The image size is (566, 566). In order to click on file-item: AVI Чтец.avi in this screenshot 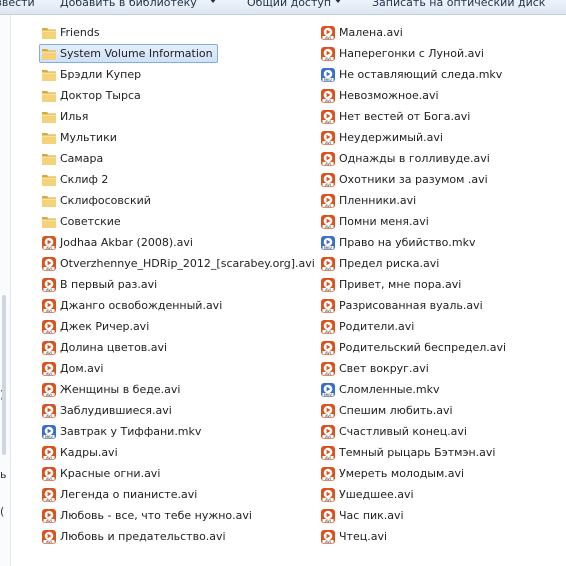, I will do `click(353, 536)`.